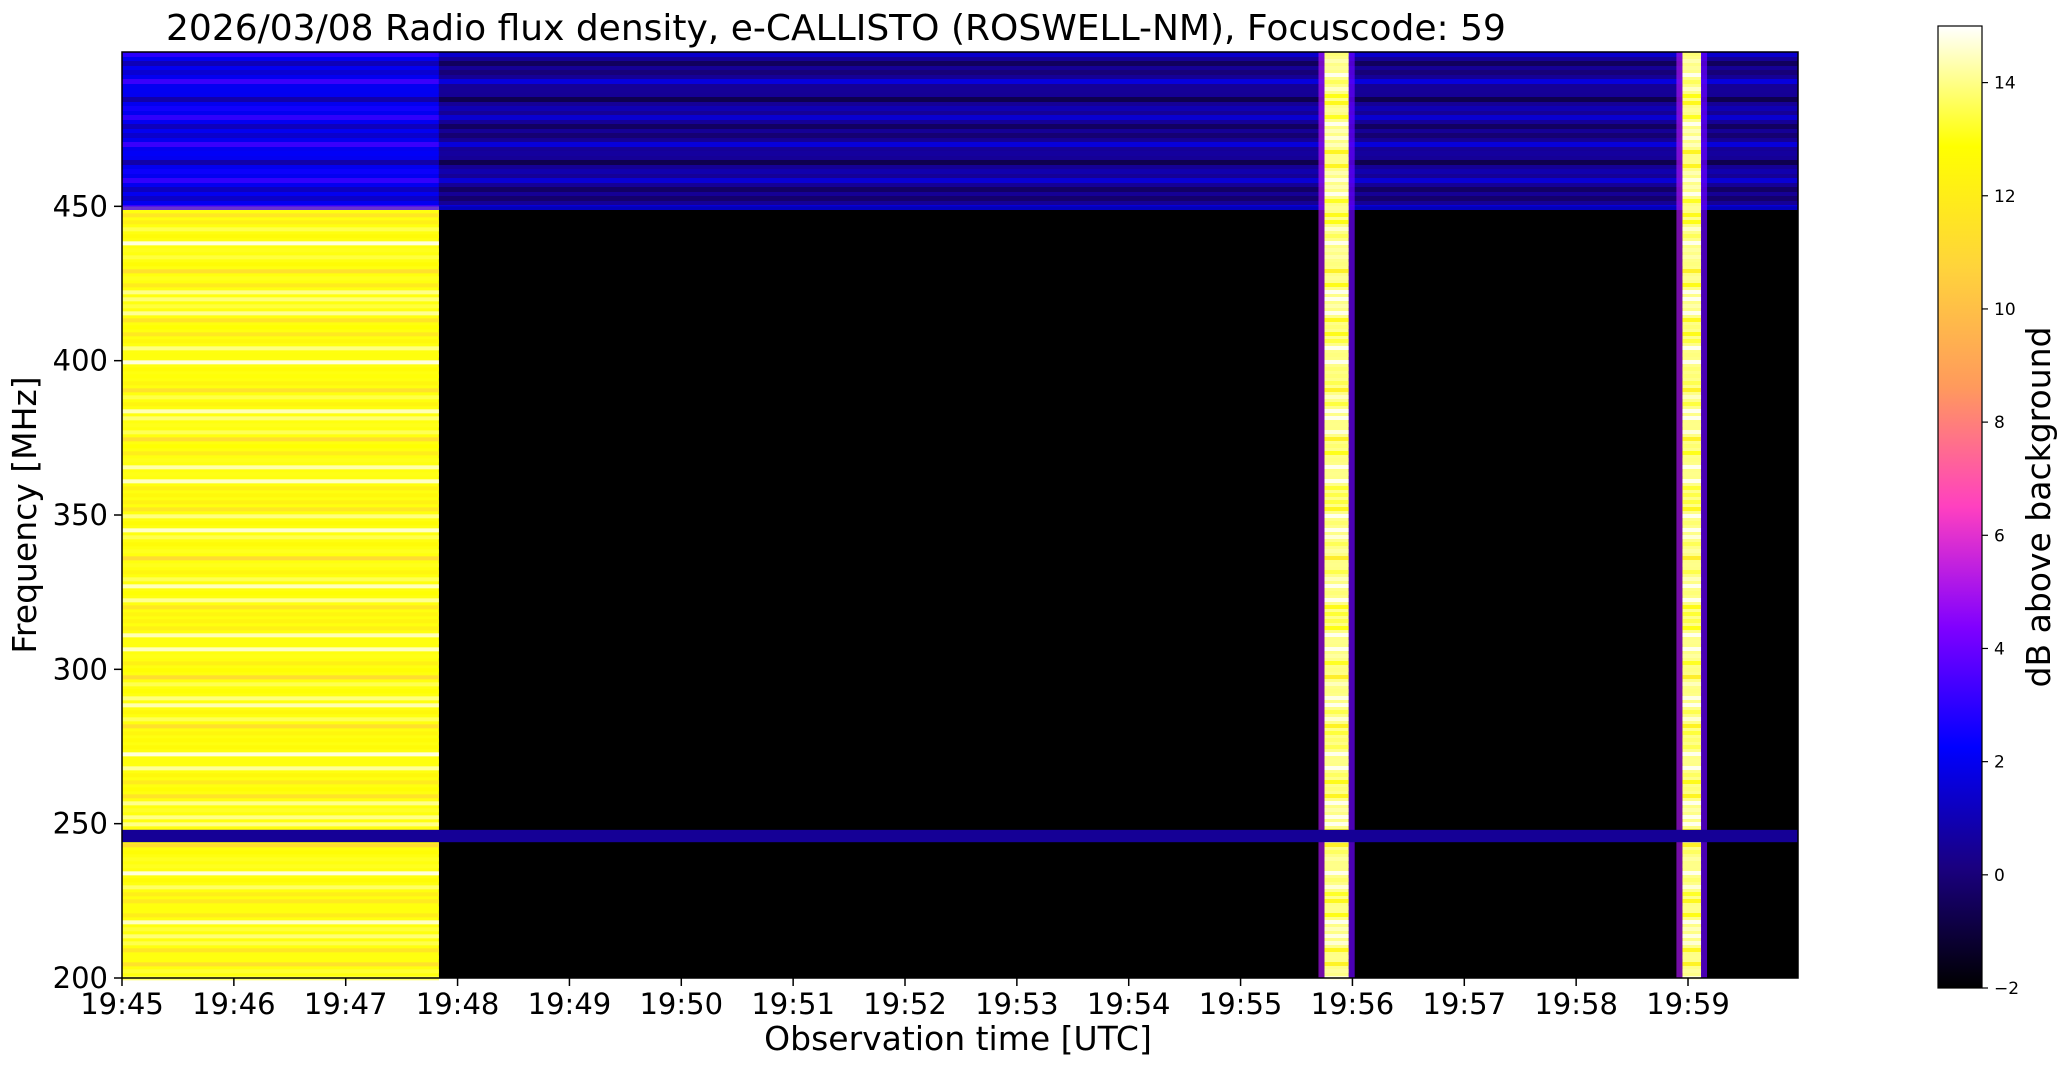 The image size is (2066, 1067). I want to click on x-tick-label: 19:57, so click(1465, 1004).